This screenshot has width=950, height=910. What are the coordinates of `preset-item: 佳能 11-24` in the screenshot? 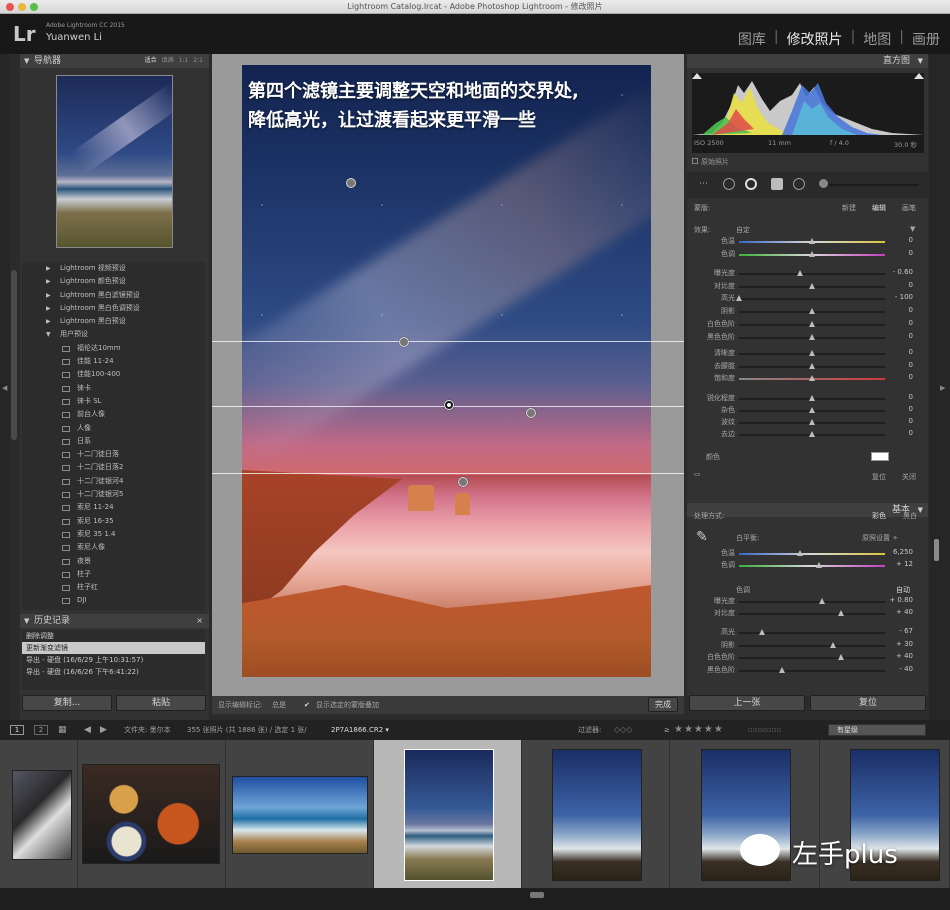 It's located at (113, 361).